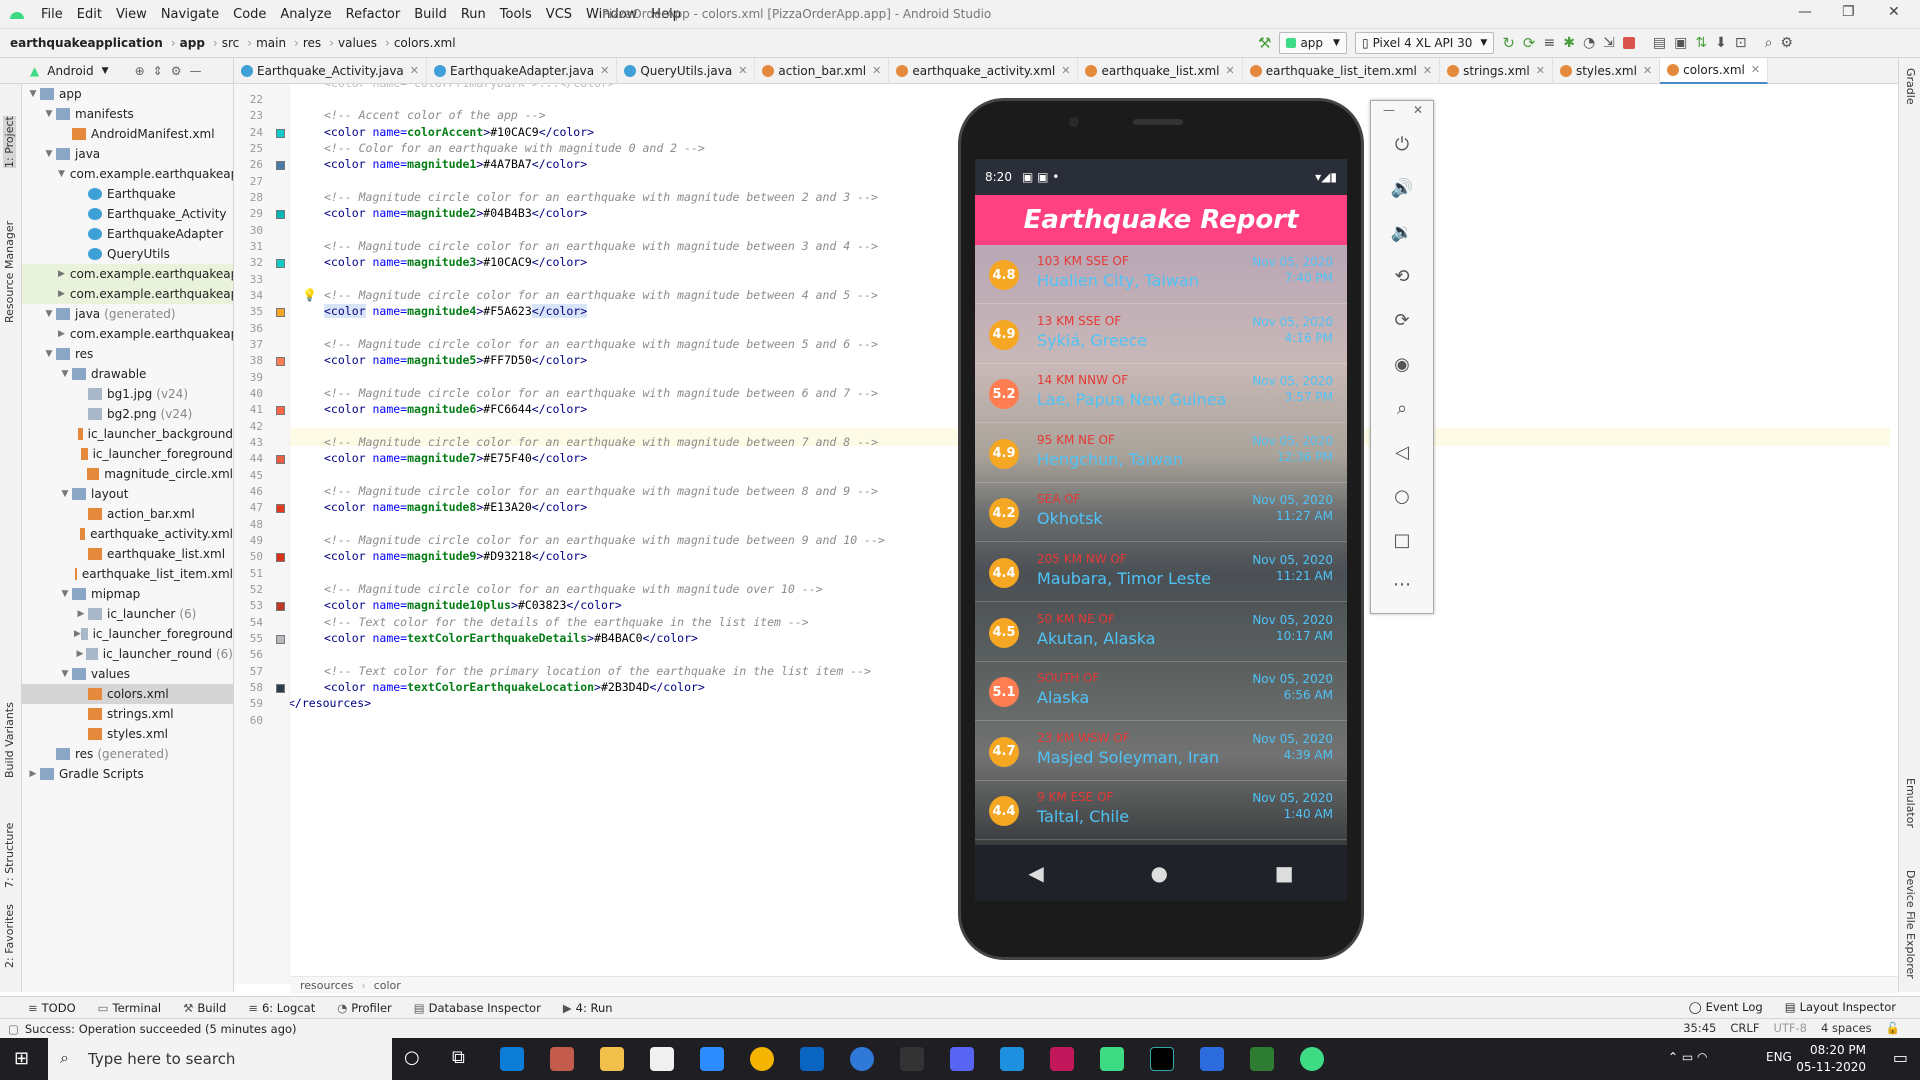  I want to click on tab-gradle: Gradle, so click(1910, 86).